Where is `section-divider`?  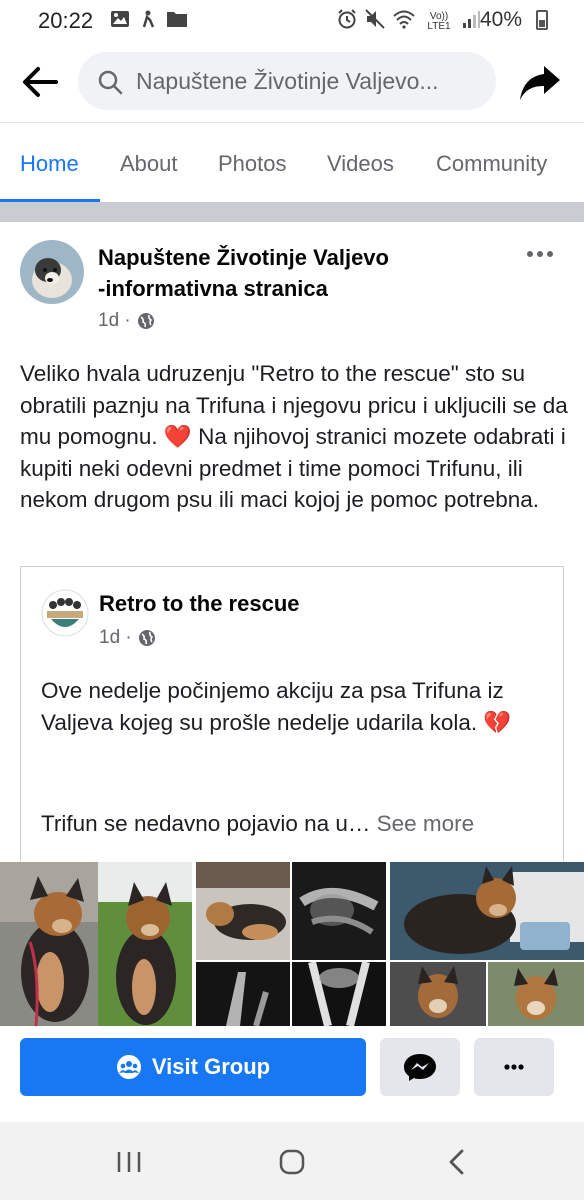
section-divider is located at coordinates (292, 212).